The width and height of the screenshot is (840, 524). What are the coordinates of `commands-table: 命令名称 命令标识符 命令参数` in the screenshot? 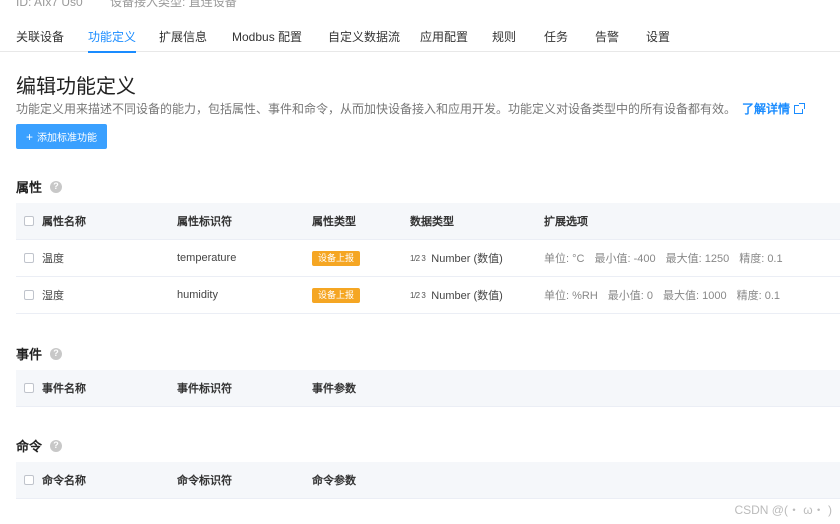 It's located at (428, 480).